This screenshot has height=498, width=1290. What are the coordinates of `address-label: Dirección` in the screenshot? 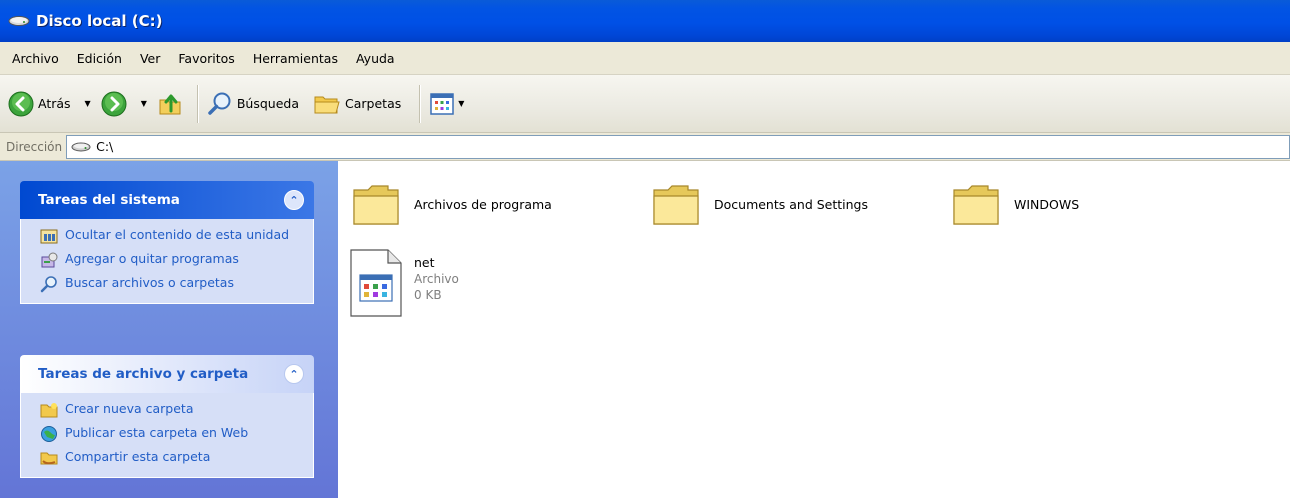 It's located at (34, 146).